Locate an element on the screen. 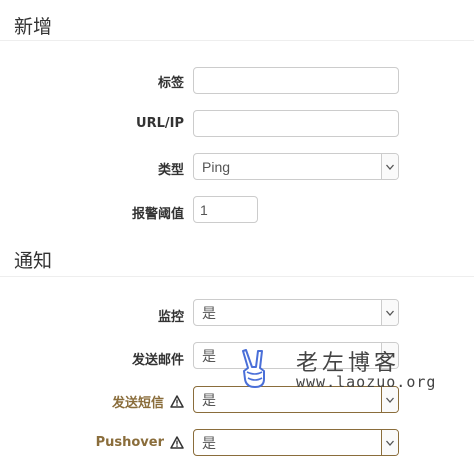 The image size is (474, 470). threshold-label: 报警阈值 is located at coordinates (157, 214).